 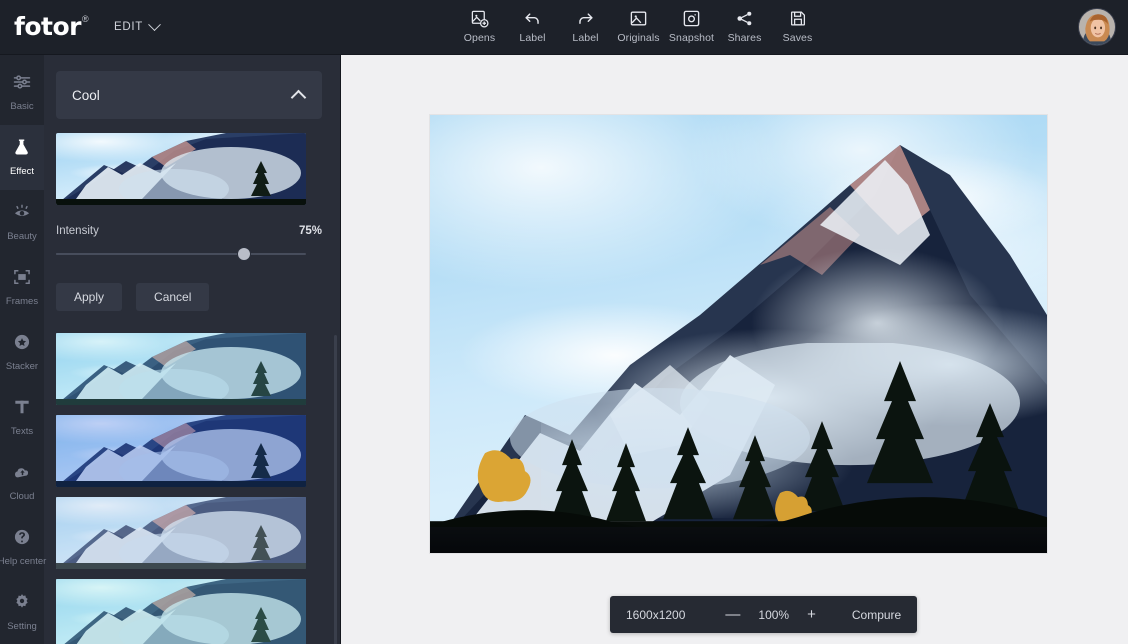 I want to click on registered-mark: ®, so click(x=85, y=19).